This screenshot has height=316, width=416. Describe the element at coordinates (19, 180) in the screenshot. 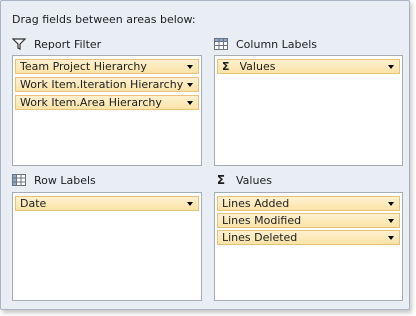

I see `row-labels-icon` at that location.